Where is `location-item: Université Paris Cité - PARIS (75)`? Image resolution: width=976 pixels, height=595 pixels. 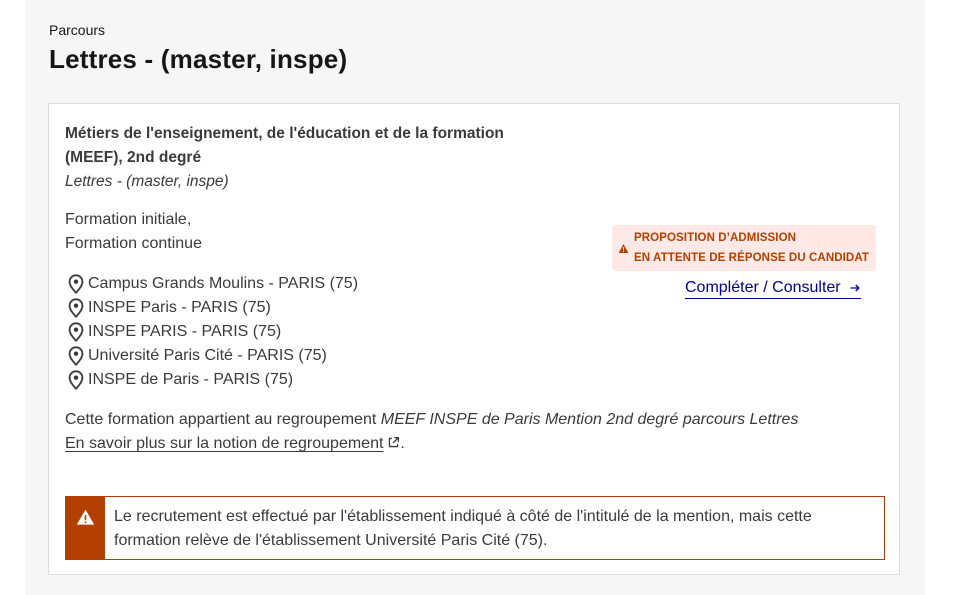
location-item: Université Paris Cité - PARIS (75) is located at coordinates (211, 356).